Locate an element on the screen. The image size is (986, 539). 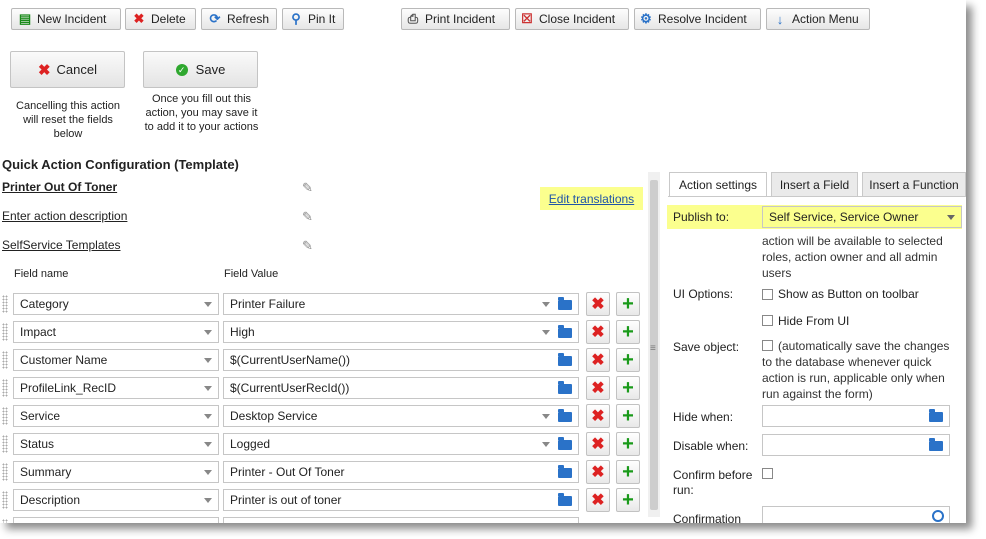
publish-to-select: Self Service, Service Owner is located at coordinates (862, 217).